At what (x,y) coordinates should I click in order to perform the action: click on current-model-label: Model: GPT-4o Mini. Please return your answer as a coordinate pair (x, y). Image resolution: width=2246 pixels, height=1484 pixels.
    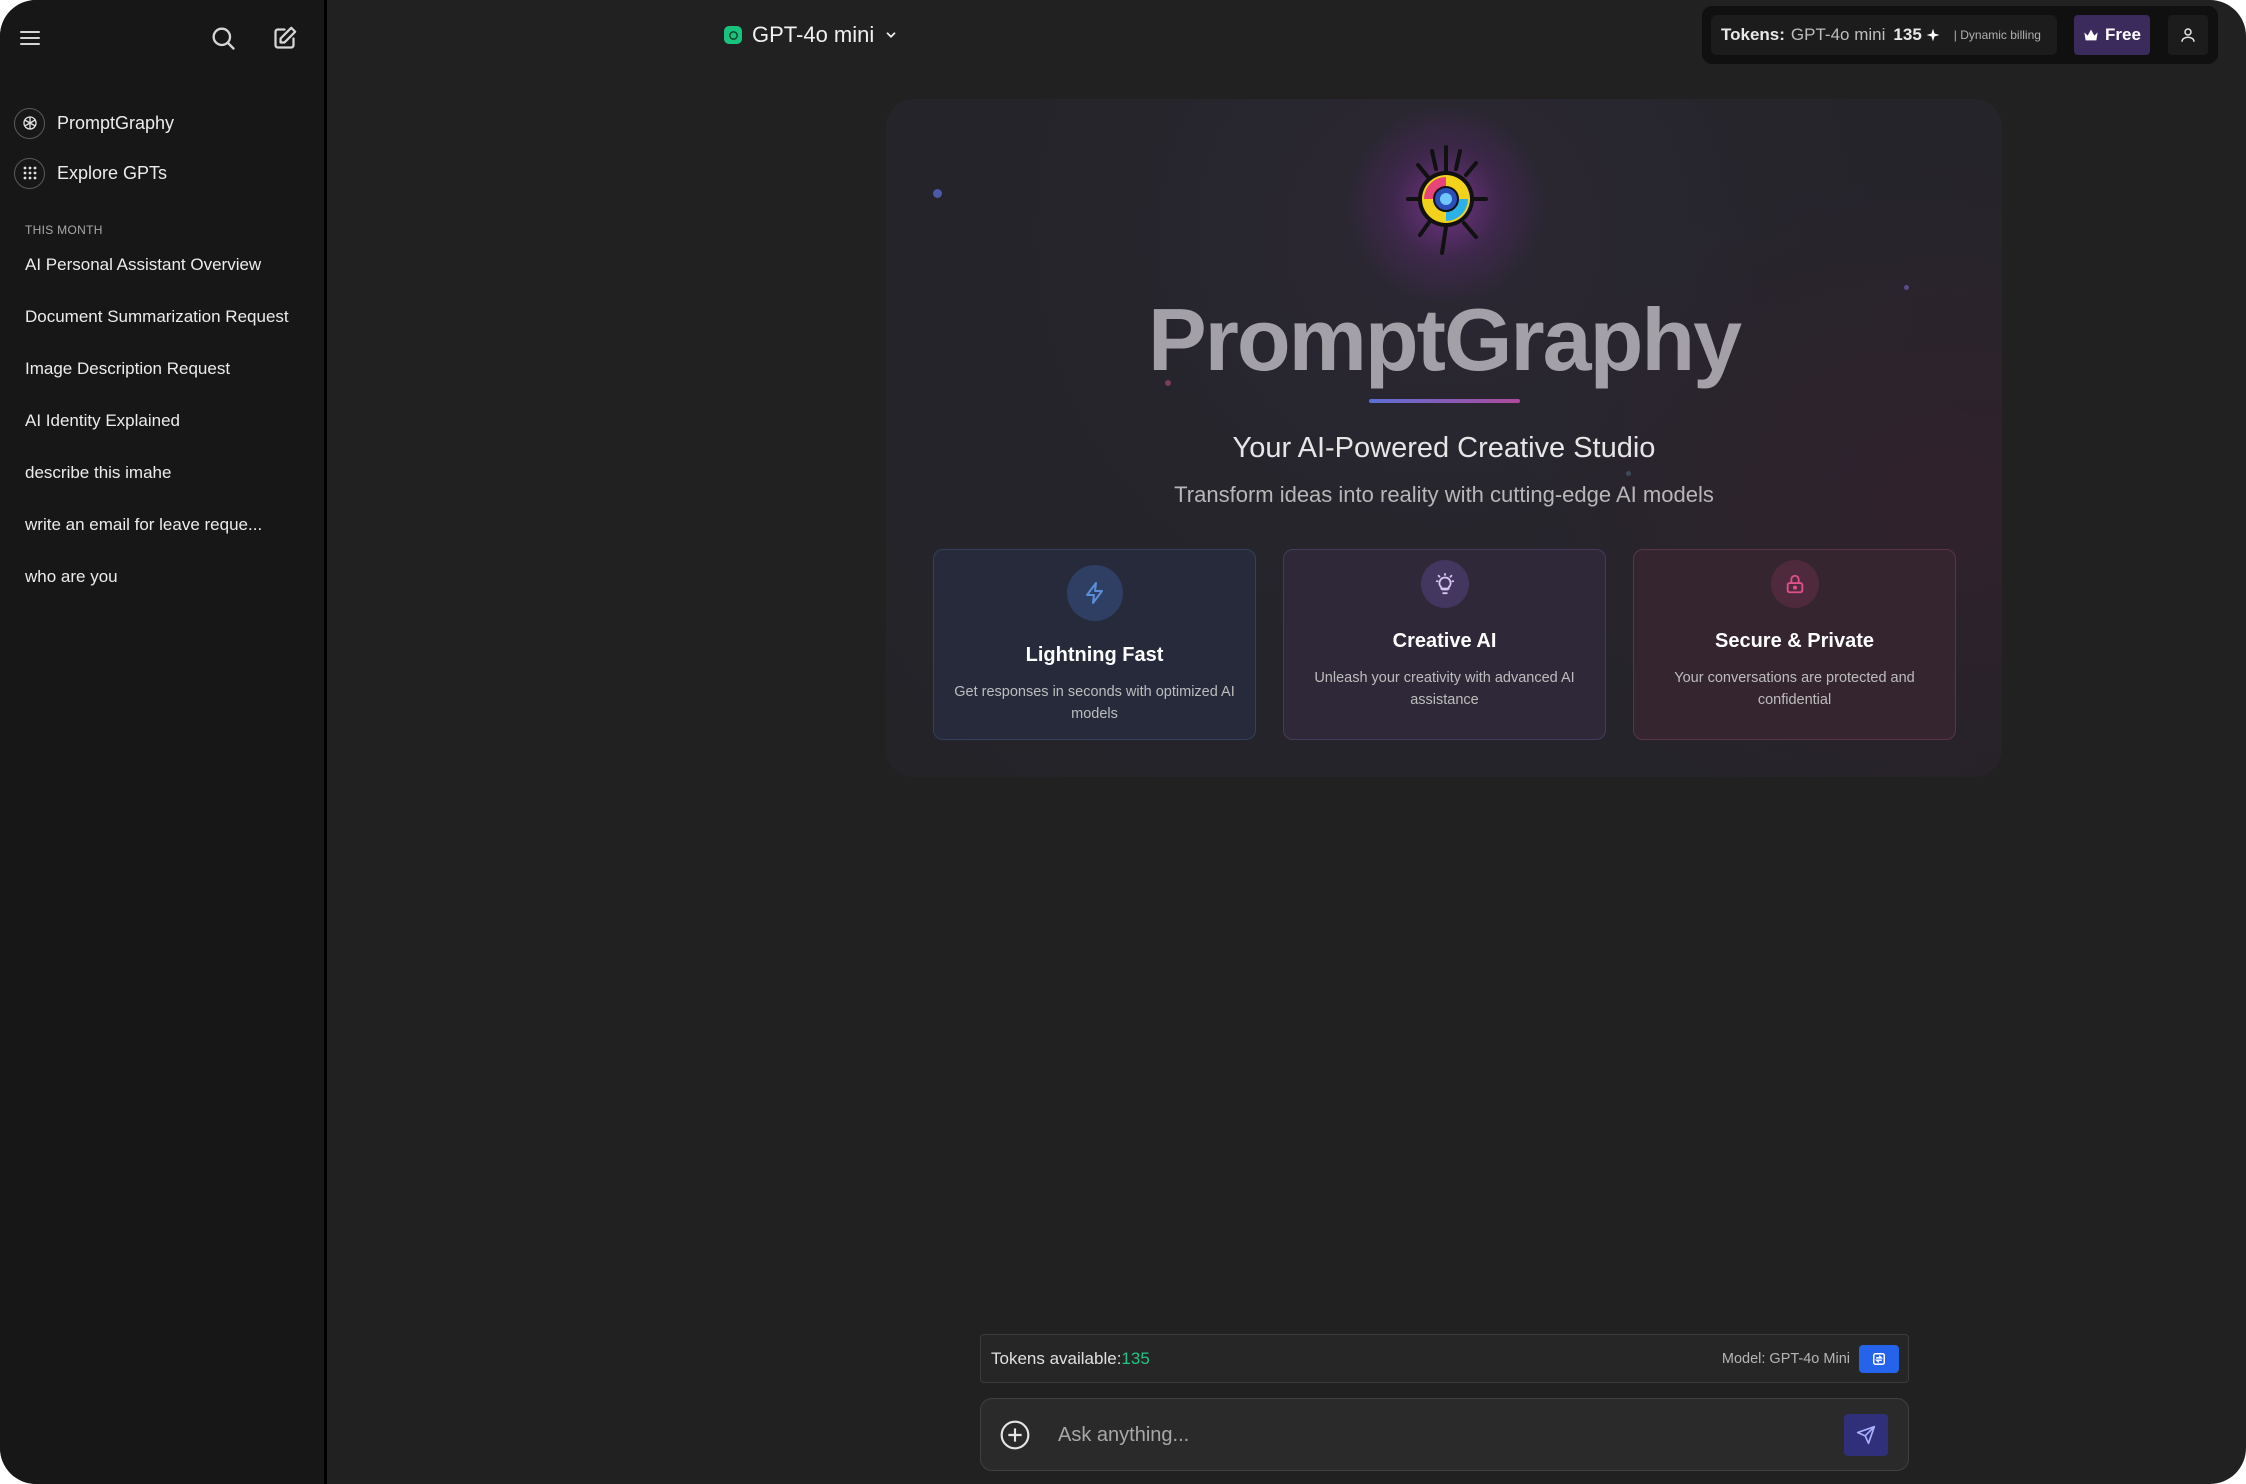
    Looking at the image, I should click on (1785, 1358).